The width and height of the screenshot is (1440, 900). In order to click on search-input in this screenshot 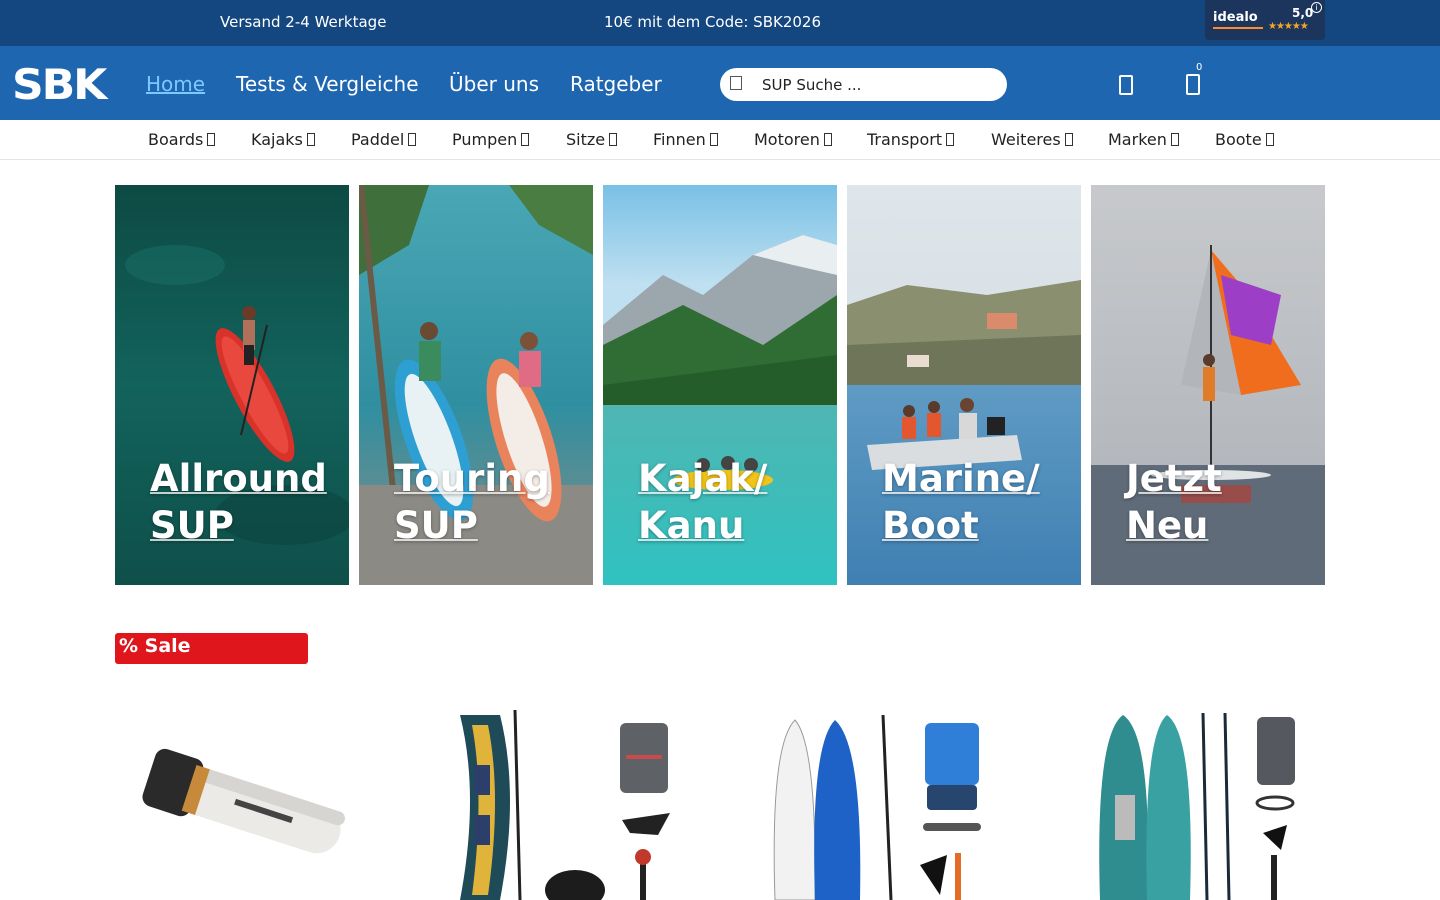, I will do `click(877, 84)`.